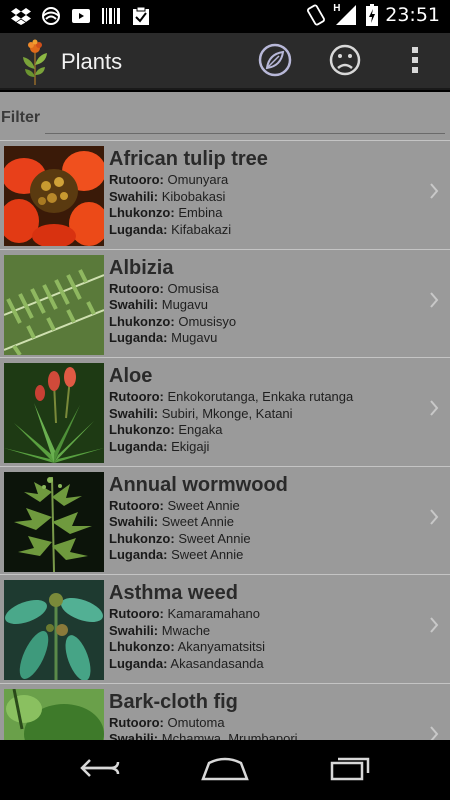  I want to click on leaf-button, so click(275, 62).